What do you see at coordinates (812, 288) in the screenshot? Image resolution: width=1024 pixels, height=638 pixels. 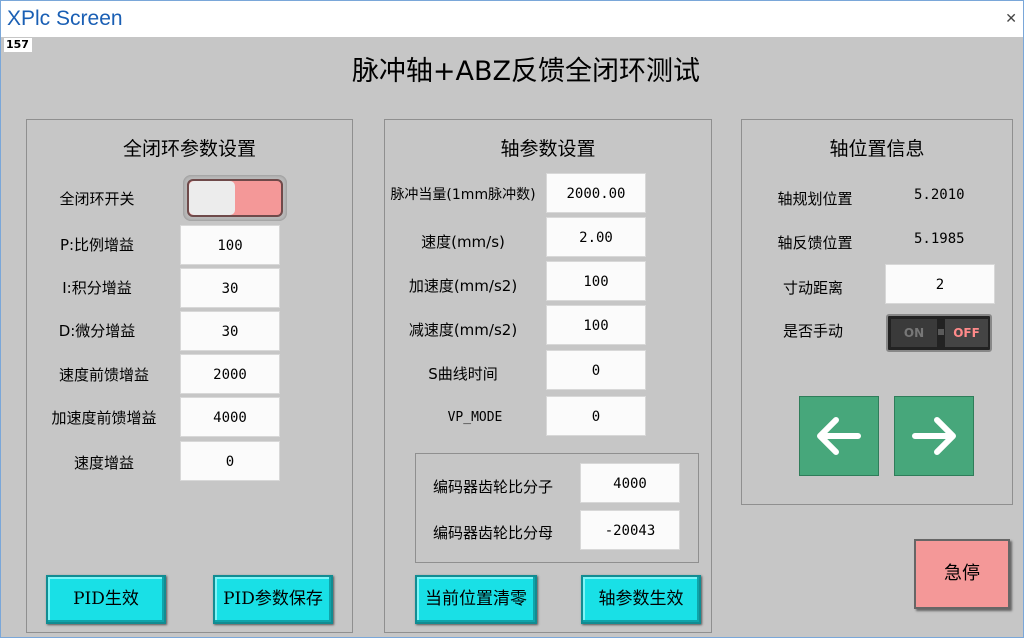 I see `jog-distance-label: 寸动距离` at bounding box center [812, 288].